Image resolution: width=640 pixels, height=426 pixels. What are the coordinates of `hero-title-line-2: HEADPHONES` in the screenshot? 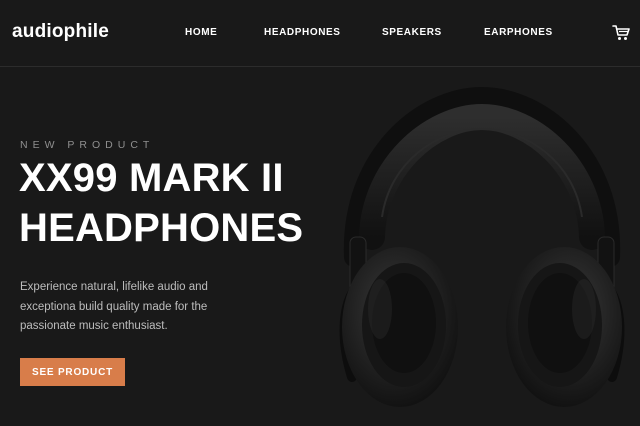 It's located at (161, 228).